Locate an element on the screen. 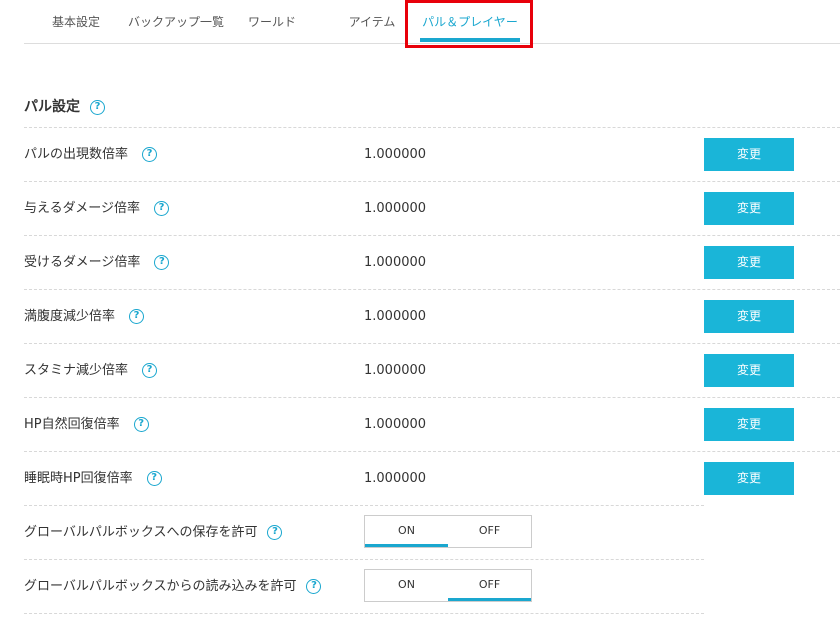 This screenshot has width=840, height=629. setting-label: パルの出現数倍率? is located at coordinates (91, 155).